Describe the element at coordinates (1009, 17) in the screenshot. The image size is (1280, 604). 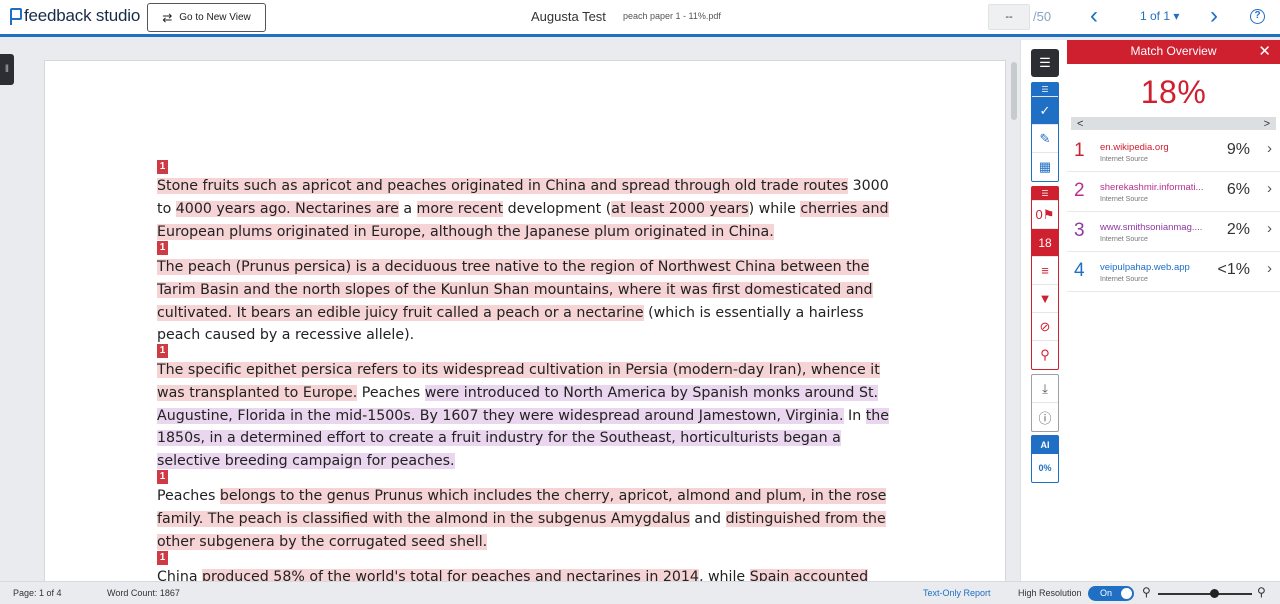
I see `page-number-input: --` at that location.